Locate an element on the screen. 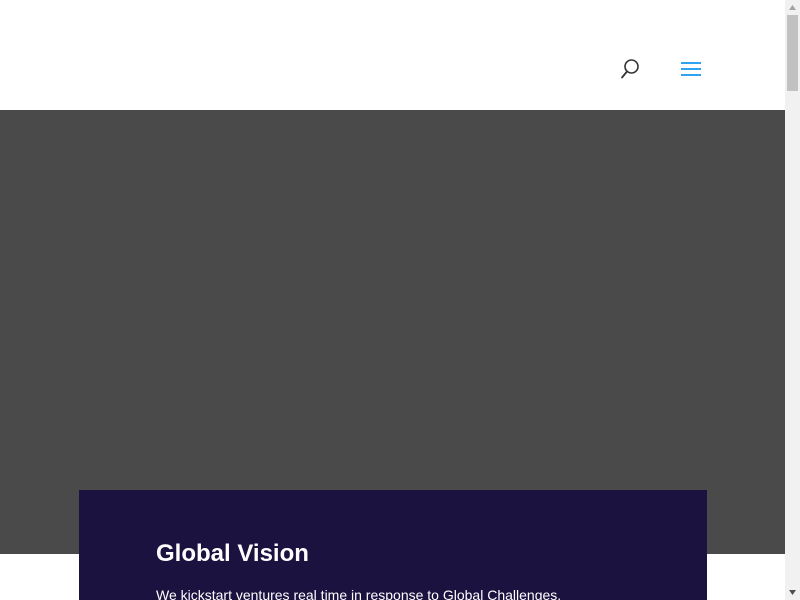 Image resolution: width=800 pixels, height=600 pixels. scroll-down-button is located at coordinates (792, 592).